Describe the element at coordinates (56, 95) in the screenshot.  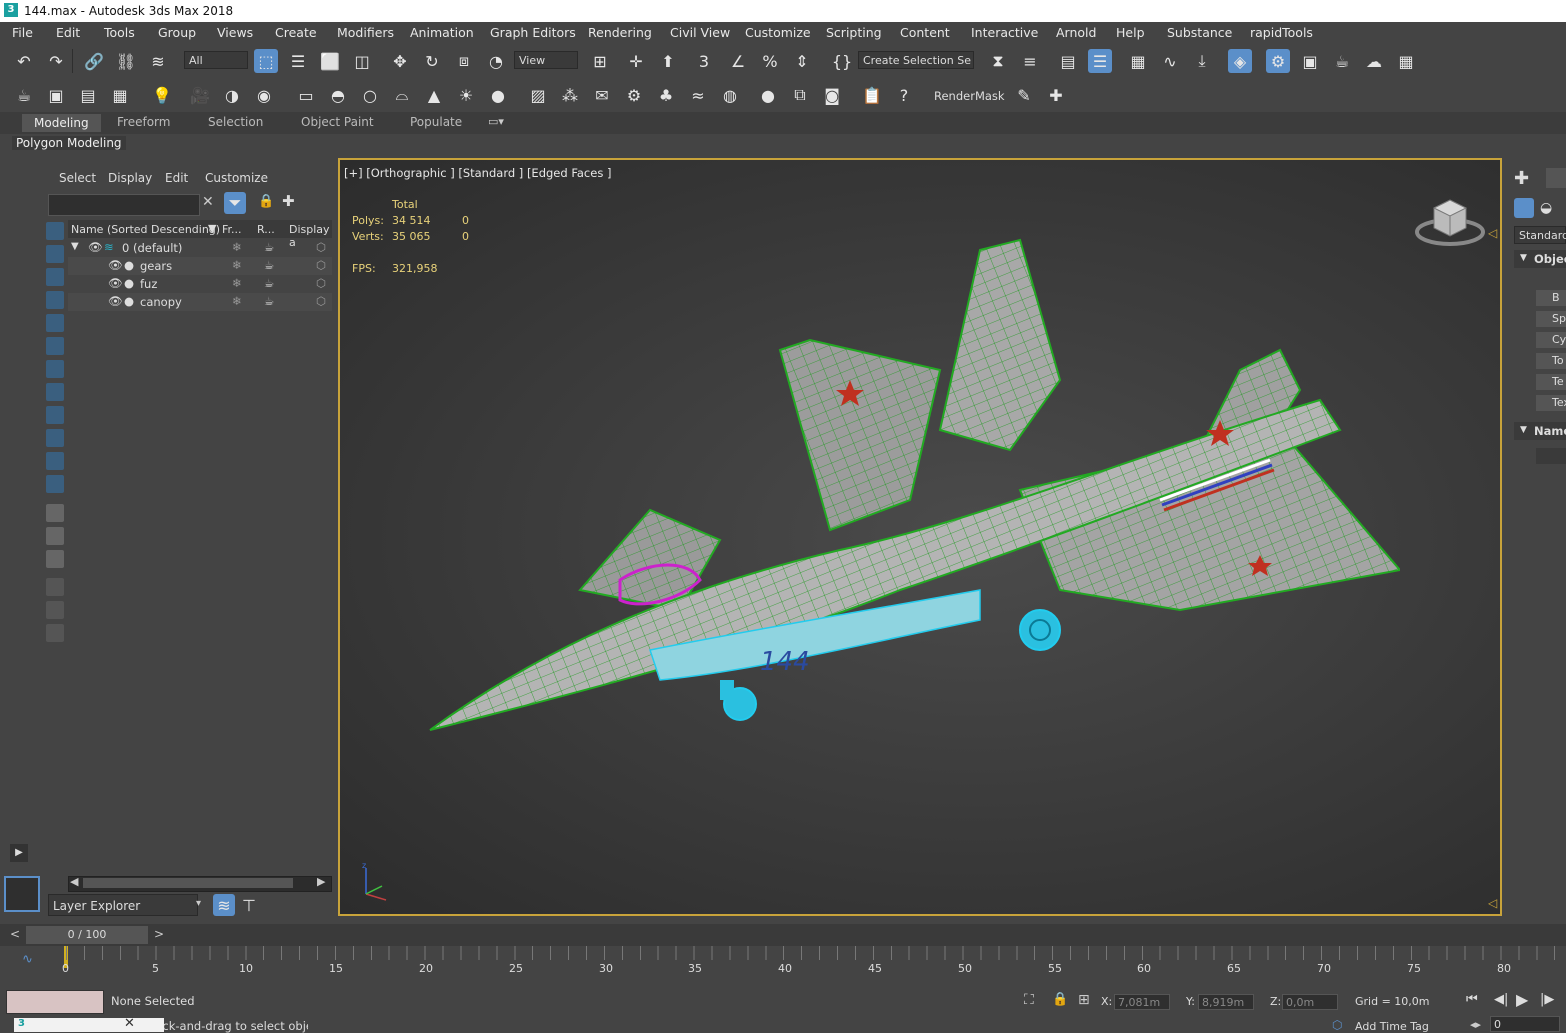
I see `render-frame-icon: ▣` at that location.